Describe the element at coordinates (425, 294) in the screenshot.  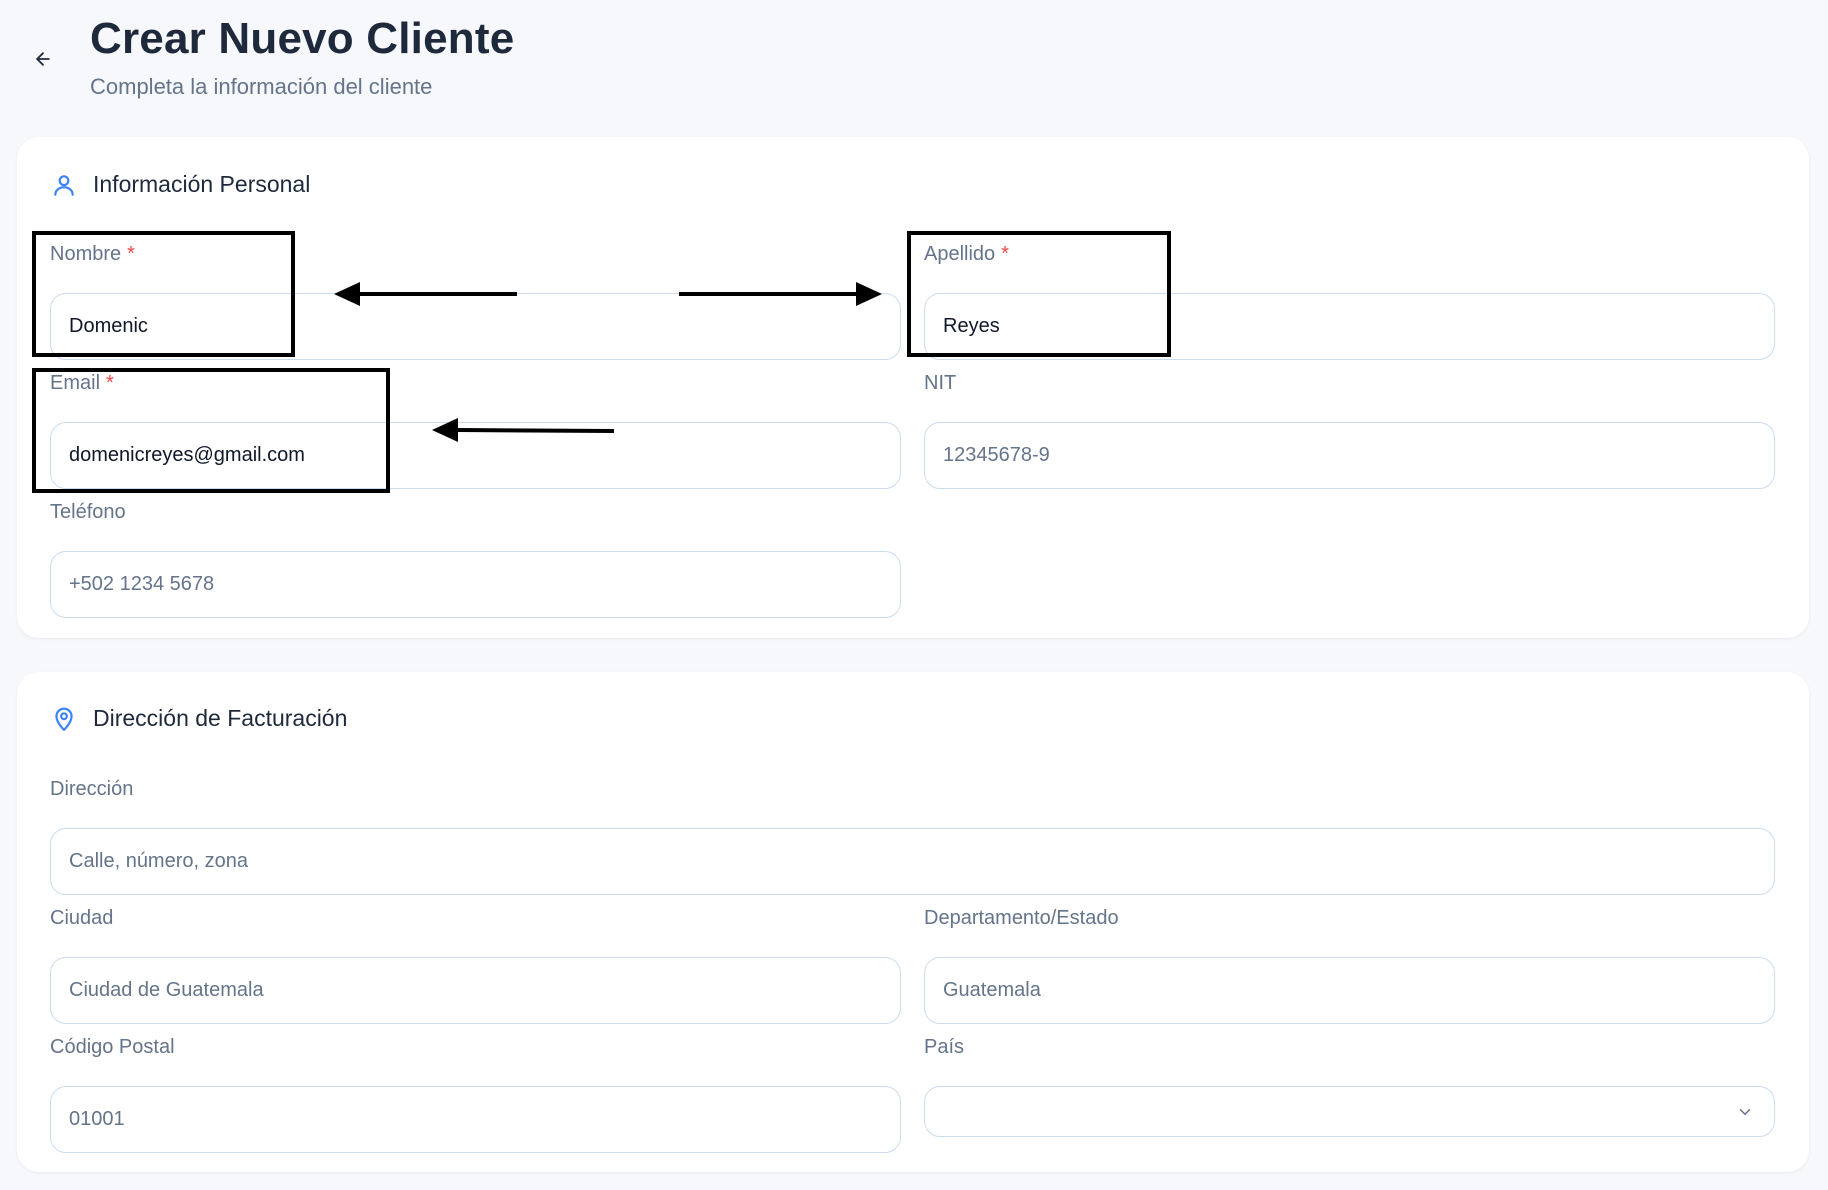
I see `annotation-arrow-left-nombre` at that location.